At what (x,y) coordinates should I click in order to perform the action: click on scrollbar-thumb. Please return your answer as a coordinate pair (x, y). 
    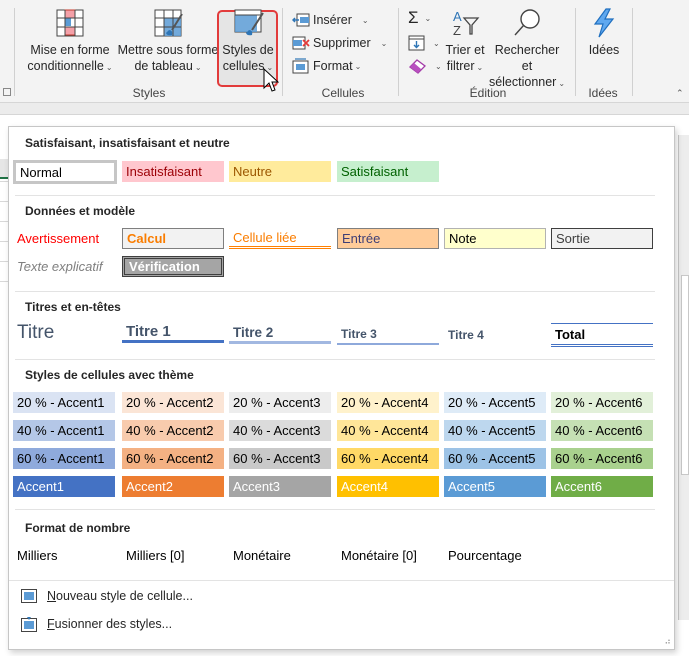
    Looking at the image, I should click on (685, 375).